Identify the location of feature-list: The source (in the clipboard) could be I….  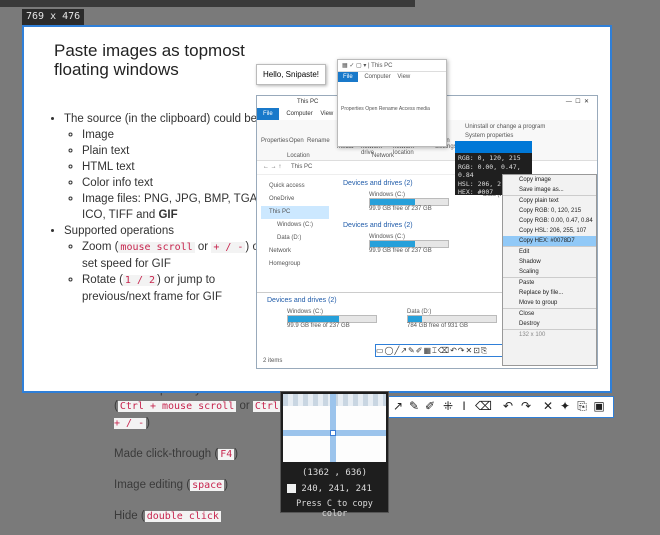
(155, 208).